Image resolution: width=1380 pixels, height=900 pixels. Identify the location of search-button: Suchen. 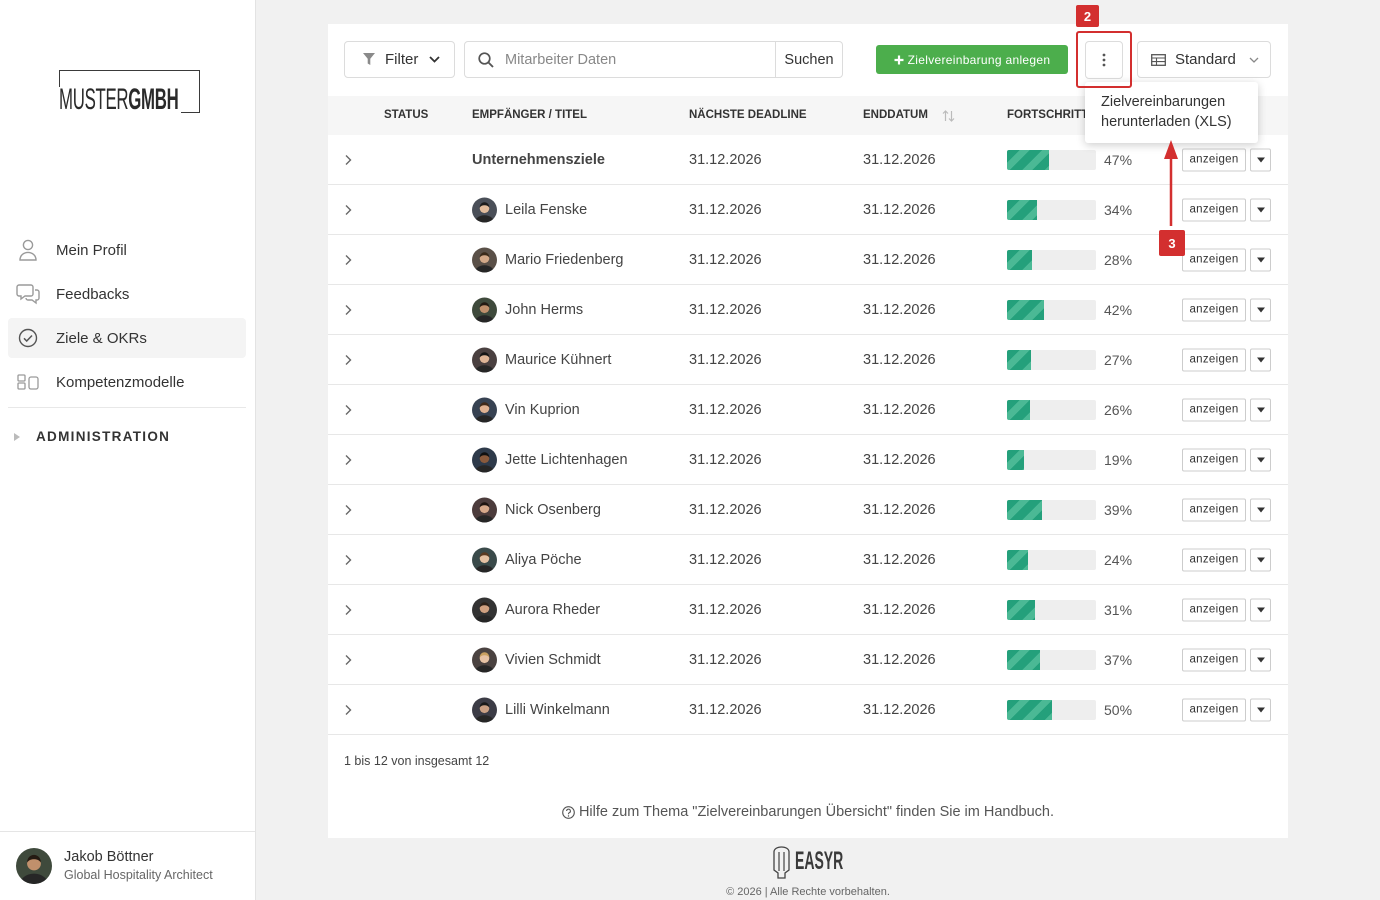
(809, 59).